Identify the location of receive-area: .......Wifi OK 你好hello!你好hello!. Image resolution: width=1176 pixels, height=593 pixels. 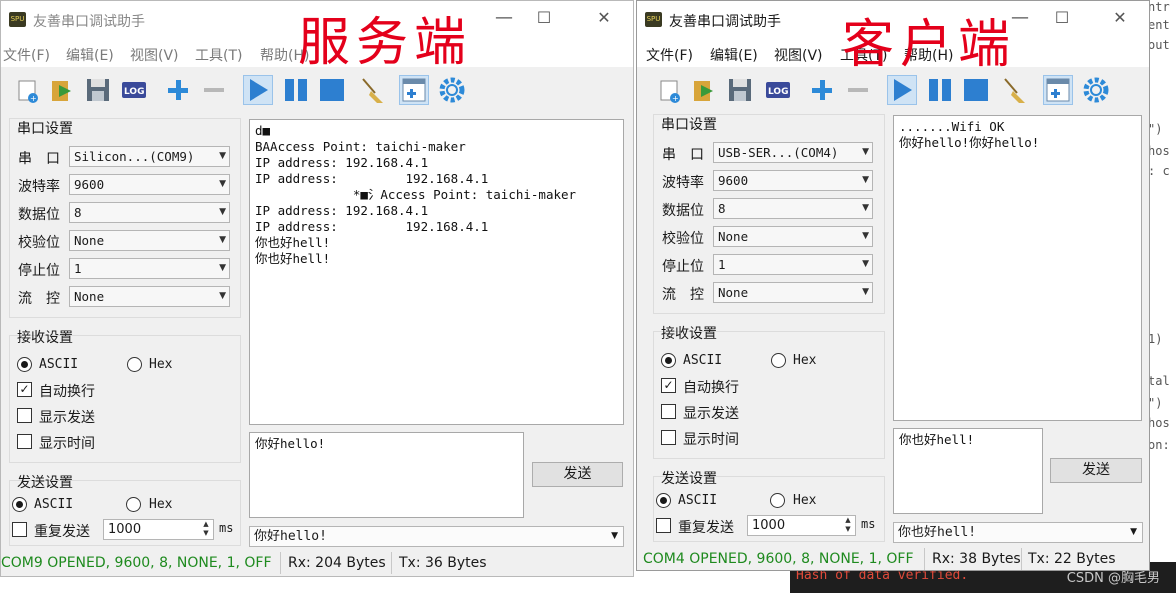
(1017, 268).